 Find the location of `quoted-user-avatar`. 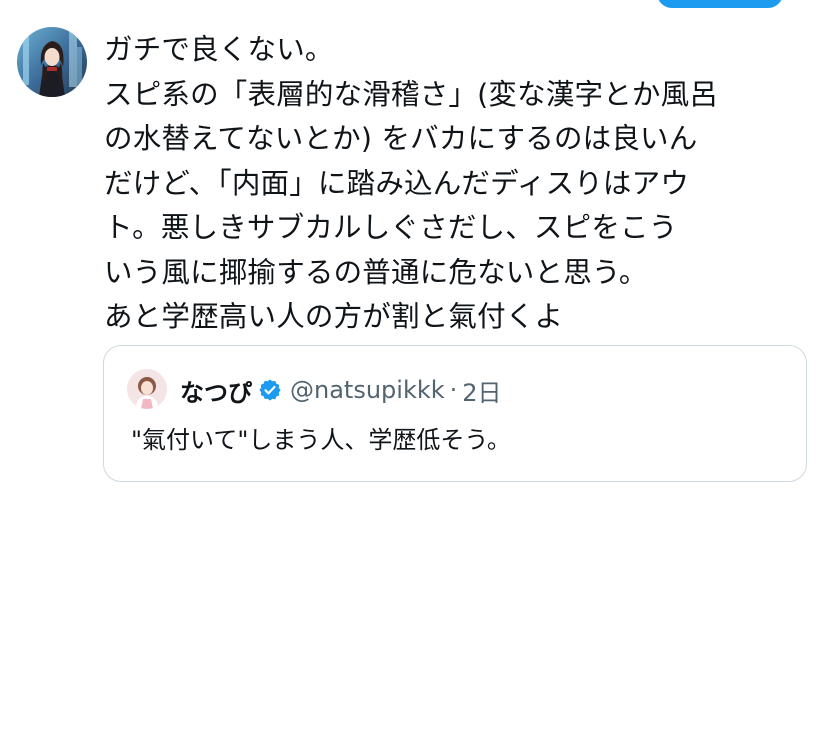

quoted-user-avatar is located at coordinates (147, 389).